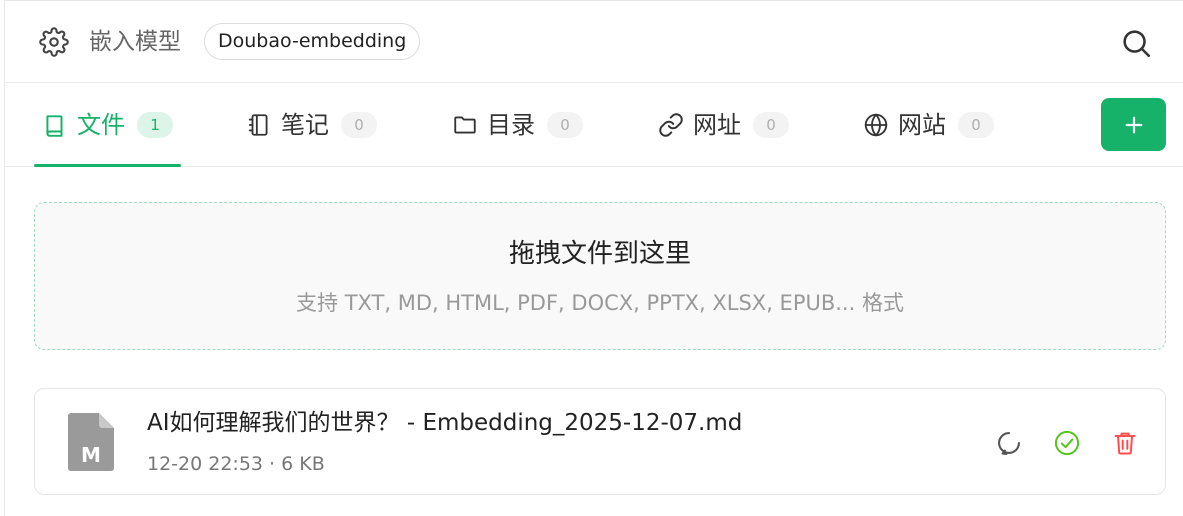 This screenshot has width=1183, height=516. I want to click on folder-icon, so click(465, 125).